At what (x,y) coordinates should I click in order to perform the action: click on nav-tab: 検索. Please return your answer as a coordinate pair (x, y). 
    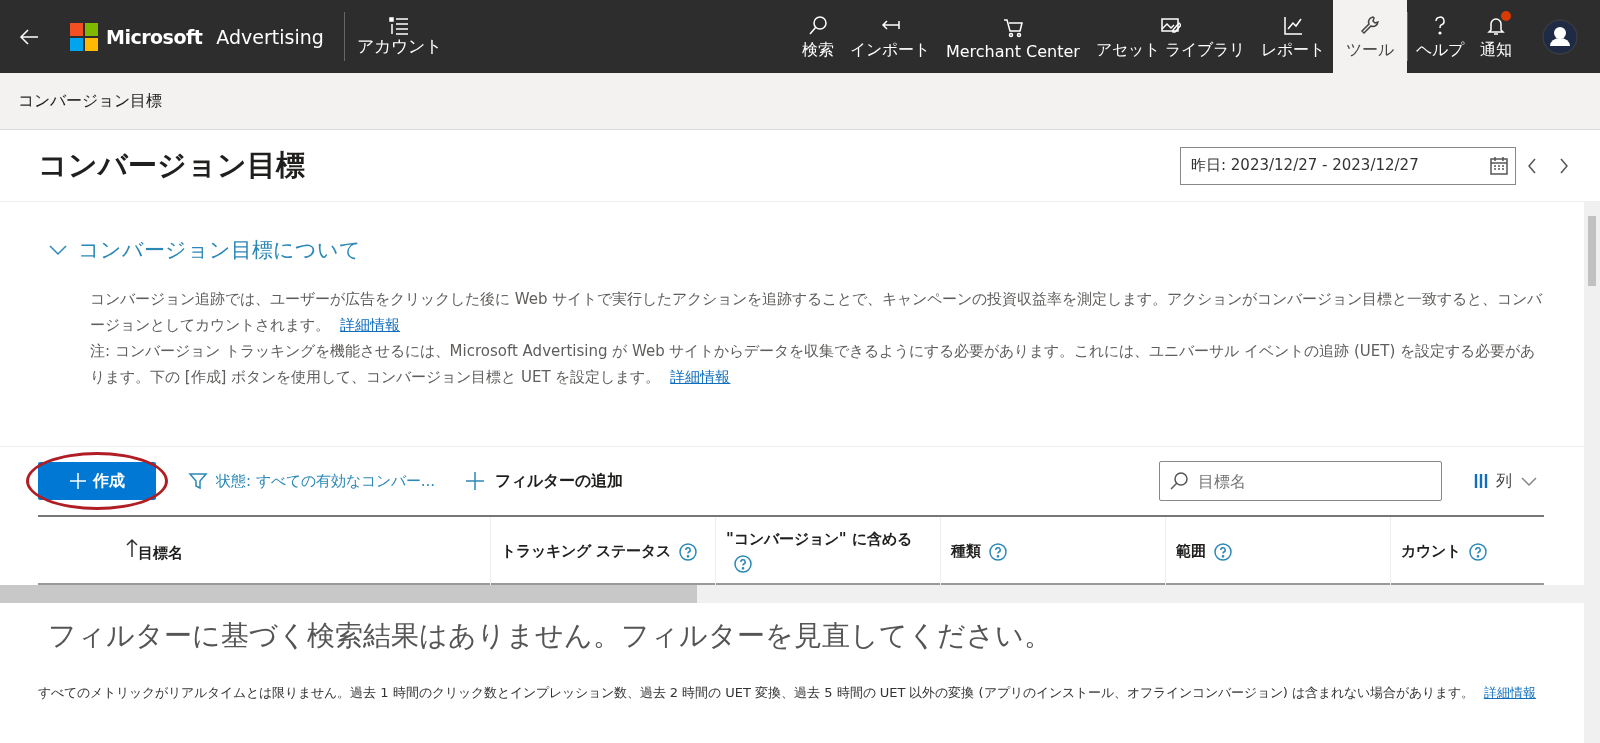
    Looking at the image, I should click on (817, 36).